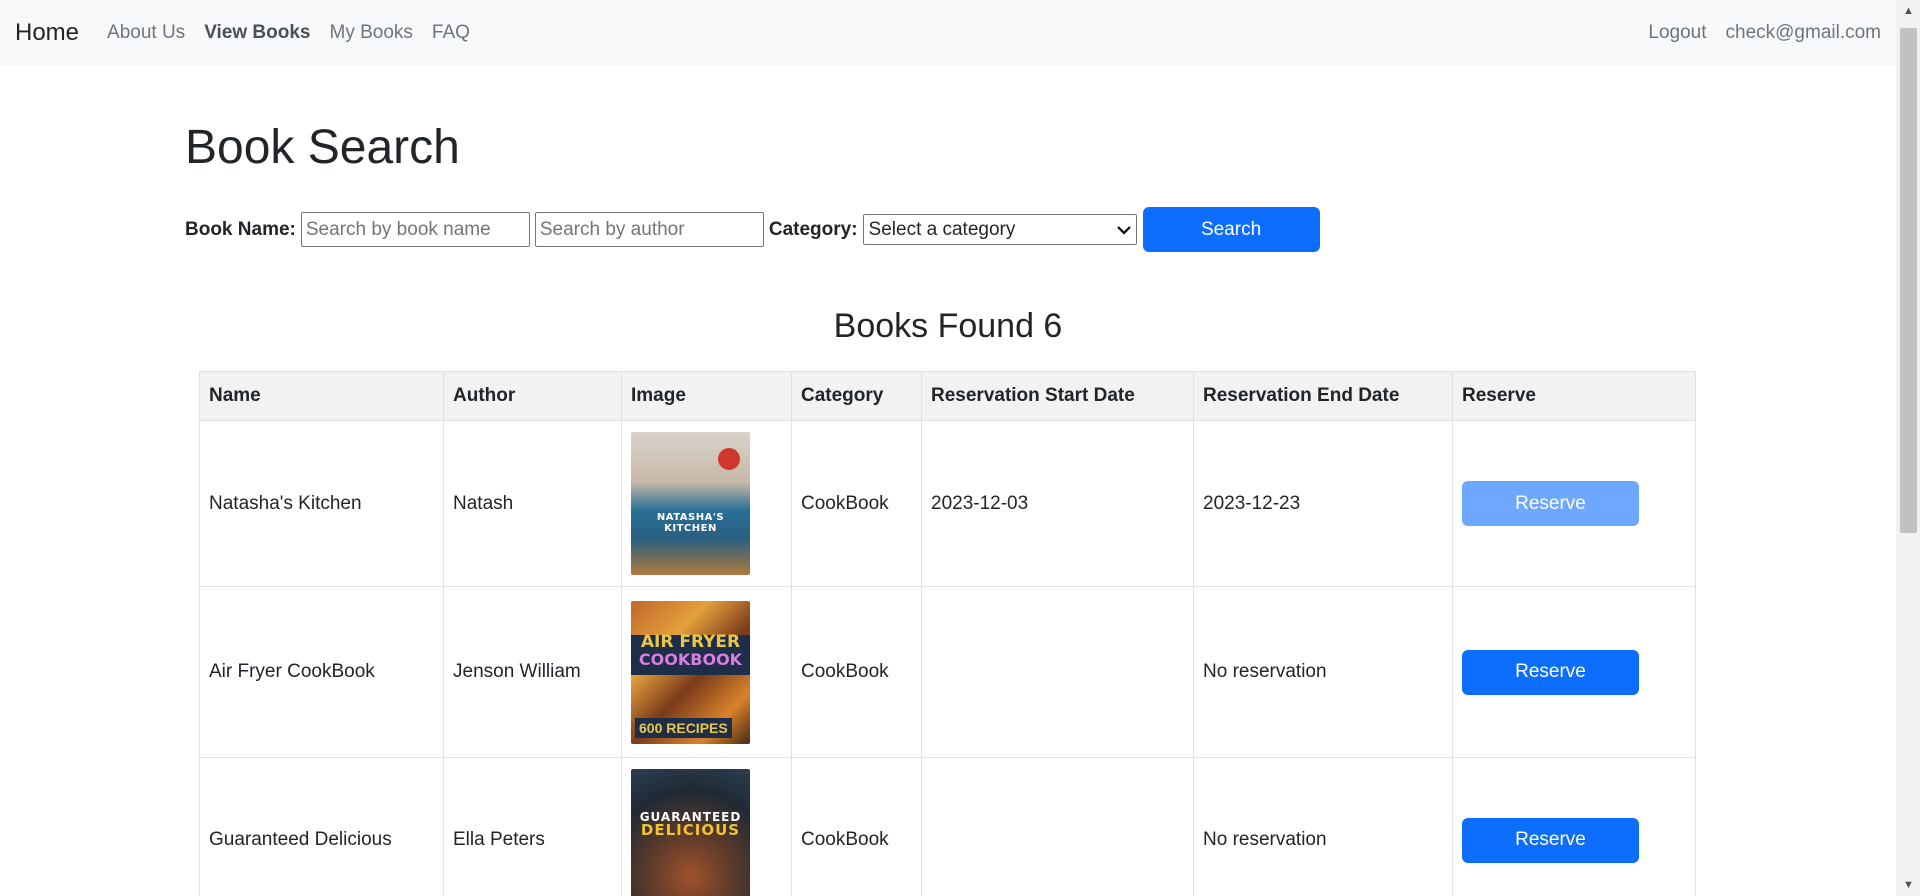 This screenshot has height=896, width=1920. What do you see at coordinates (1574, 396) in the screenshot?
I see `col-header-reserve: Reserve` at bounding box center [1574, 396].